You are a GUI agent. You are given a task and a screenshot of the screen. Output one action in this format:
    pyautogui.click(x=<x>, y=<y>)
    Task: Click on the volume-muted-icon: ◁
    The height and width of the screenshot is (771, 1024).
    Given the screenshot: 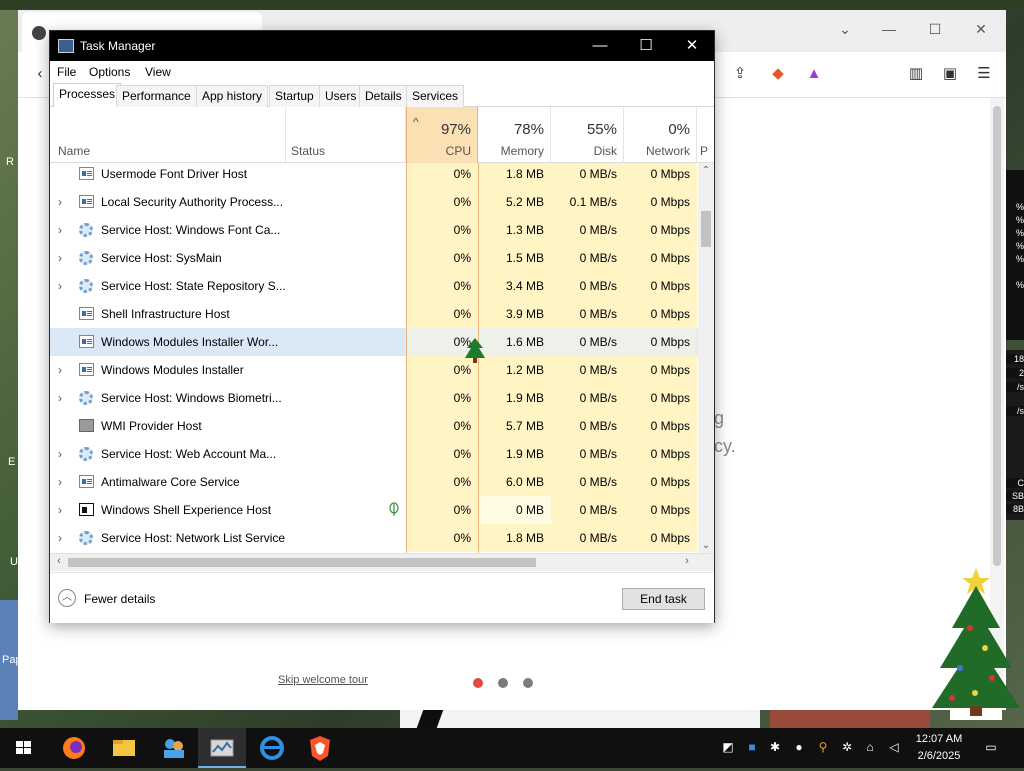 What is the action you would take?
    pyautogui.click(x=894, y=747)
    